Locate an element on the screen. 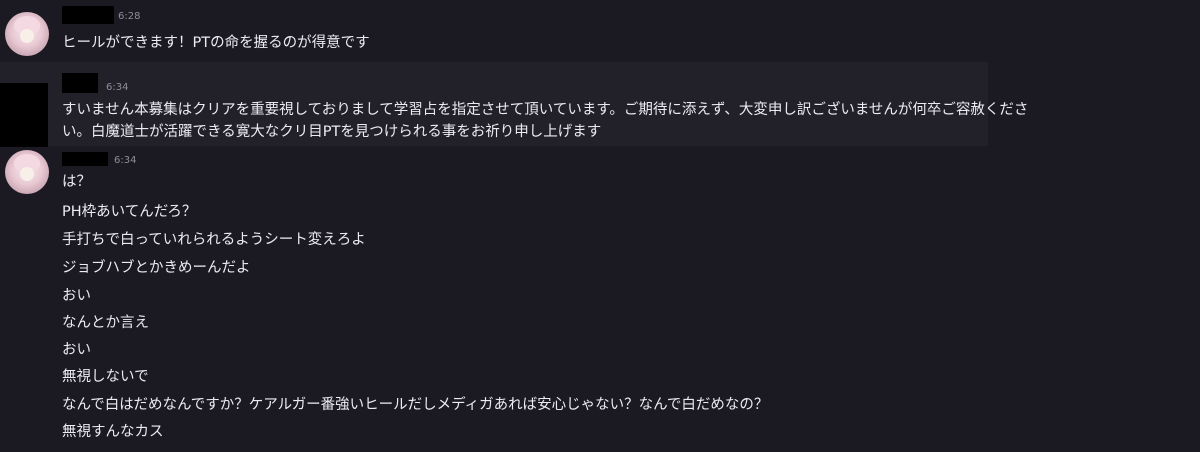 The height and width of the screenshot is (452, 1200). message-text: PH枠あいてんだろ？ is located at coordinates (129, 212).